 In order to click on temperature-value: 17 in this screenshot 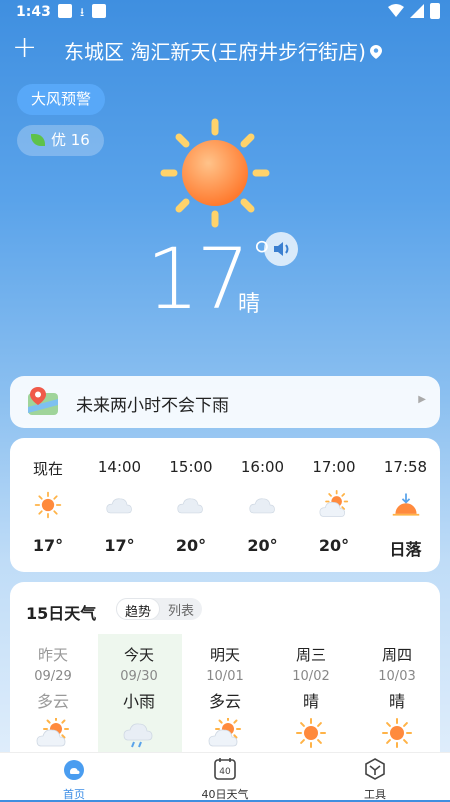, I will do `click(198, 279)`.